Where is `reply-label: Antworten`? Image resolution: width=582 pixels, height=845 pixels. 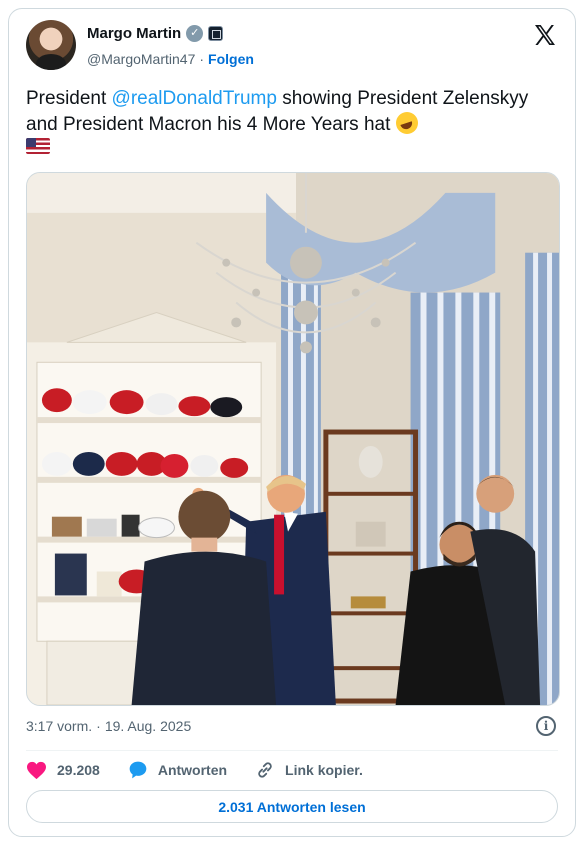 reply-label: Antworten is located at coordinates (192, 770).